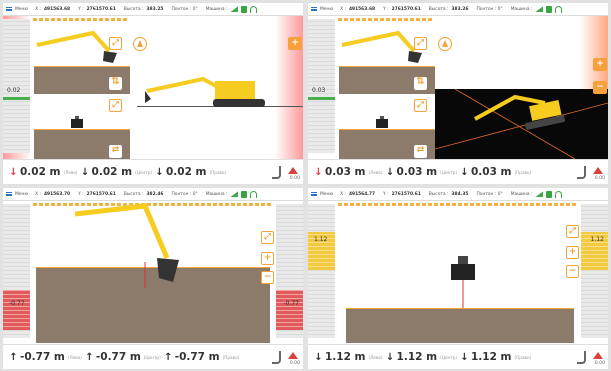 This screenshot has width=611, height=371. I want to click on left-measurement: 1.12 m, so click(345, 357).